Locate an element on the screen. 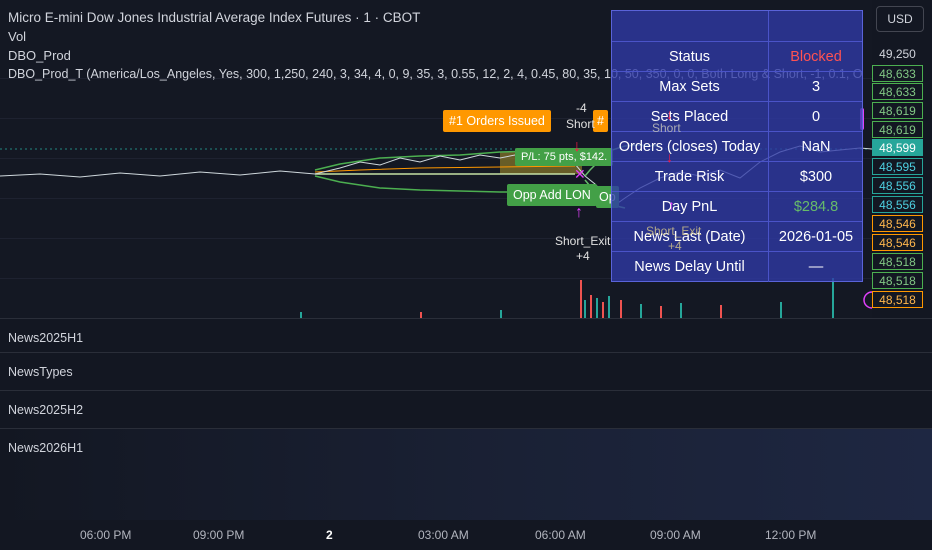 Image resolution: width=932 pixels, height=550 pixels. overlay-short-exit-label: Short_Exit is located at coordinates (674, 231).